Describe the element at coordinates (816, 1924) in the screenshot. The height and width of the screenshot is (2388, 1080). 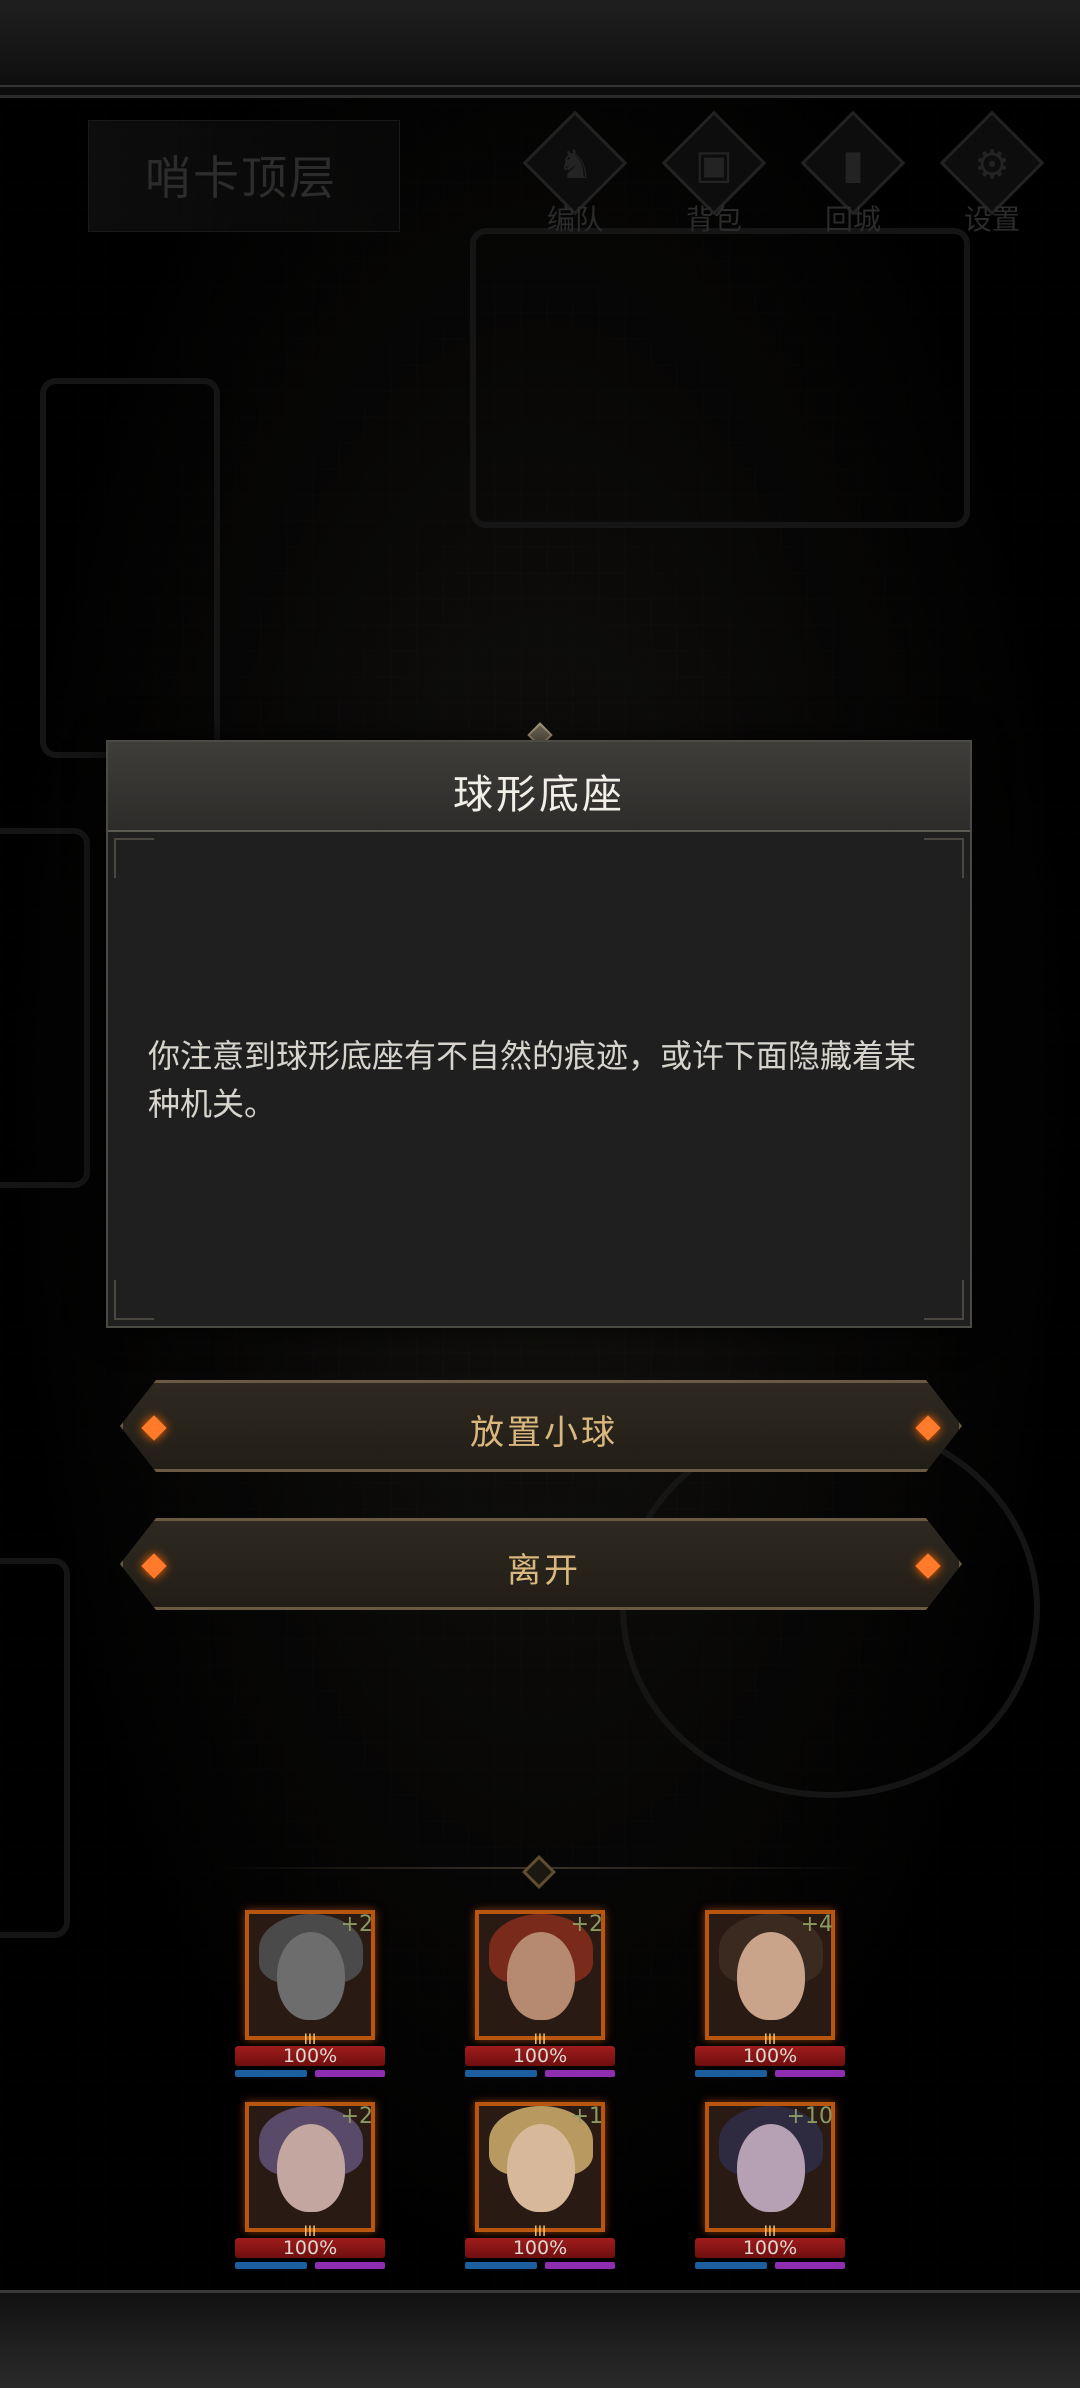
I see `enhance-level: +4` at that location.